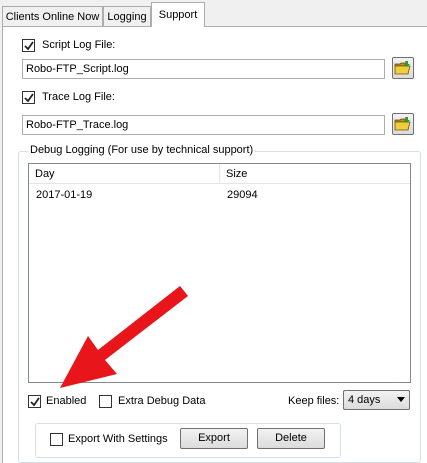 The height and width of the screenshot is (463, 427). What do you see at coordinates (66, 401) in the screenshot?
I see `enabled-label: Enabled` at bounding box center [66, 401].